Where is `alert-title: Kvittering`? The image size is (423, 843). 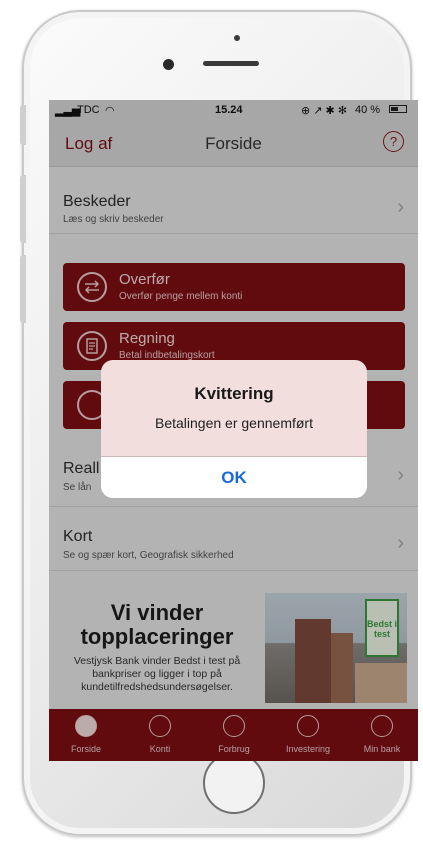 alert-title: Kvittering is located at coordinates (234, 393).